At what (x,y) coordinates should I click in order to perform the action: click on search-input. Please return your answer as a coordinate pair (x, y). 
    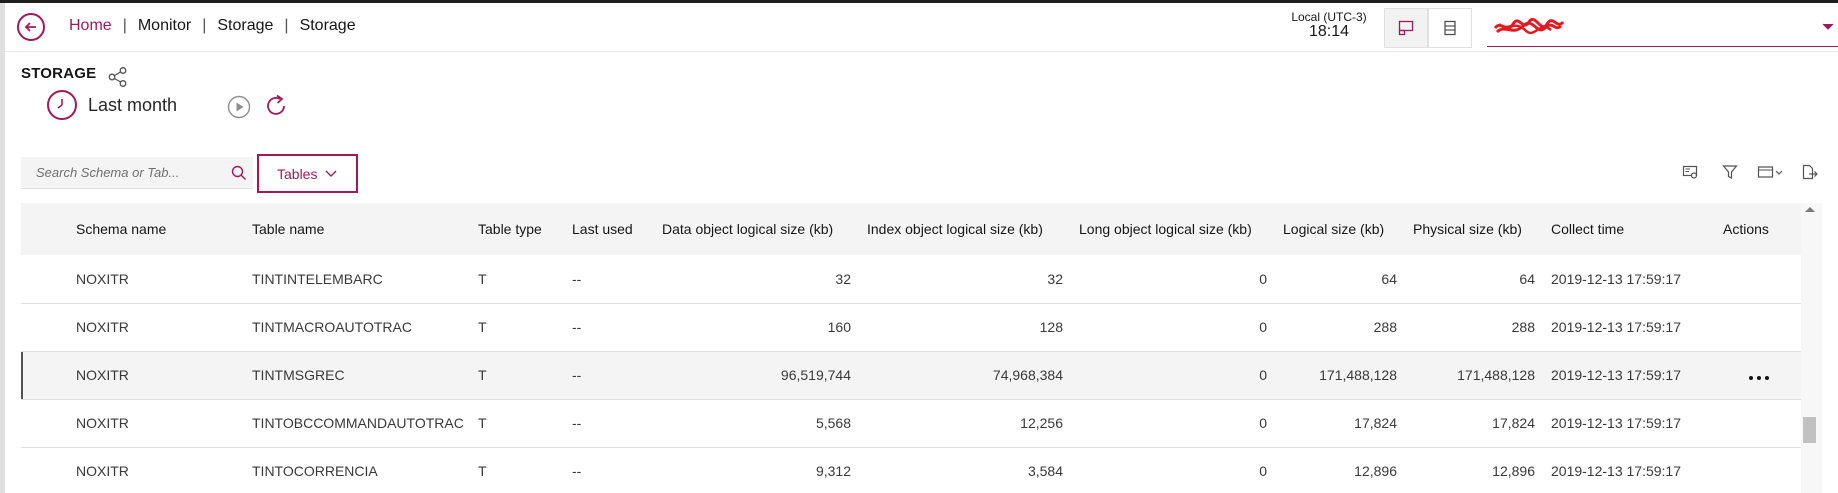
    Looking at the image, I should click on (121, 172).